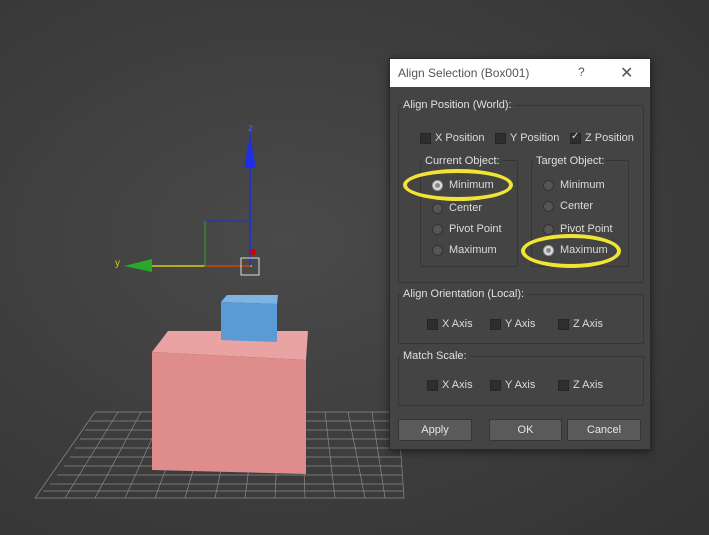  I want to click on scale-z-box, so click(563, 385).